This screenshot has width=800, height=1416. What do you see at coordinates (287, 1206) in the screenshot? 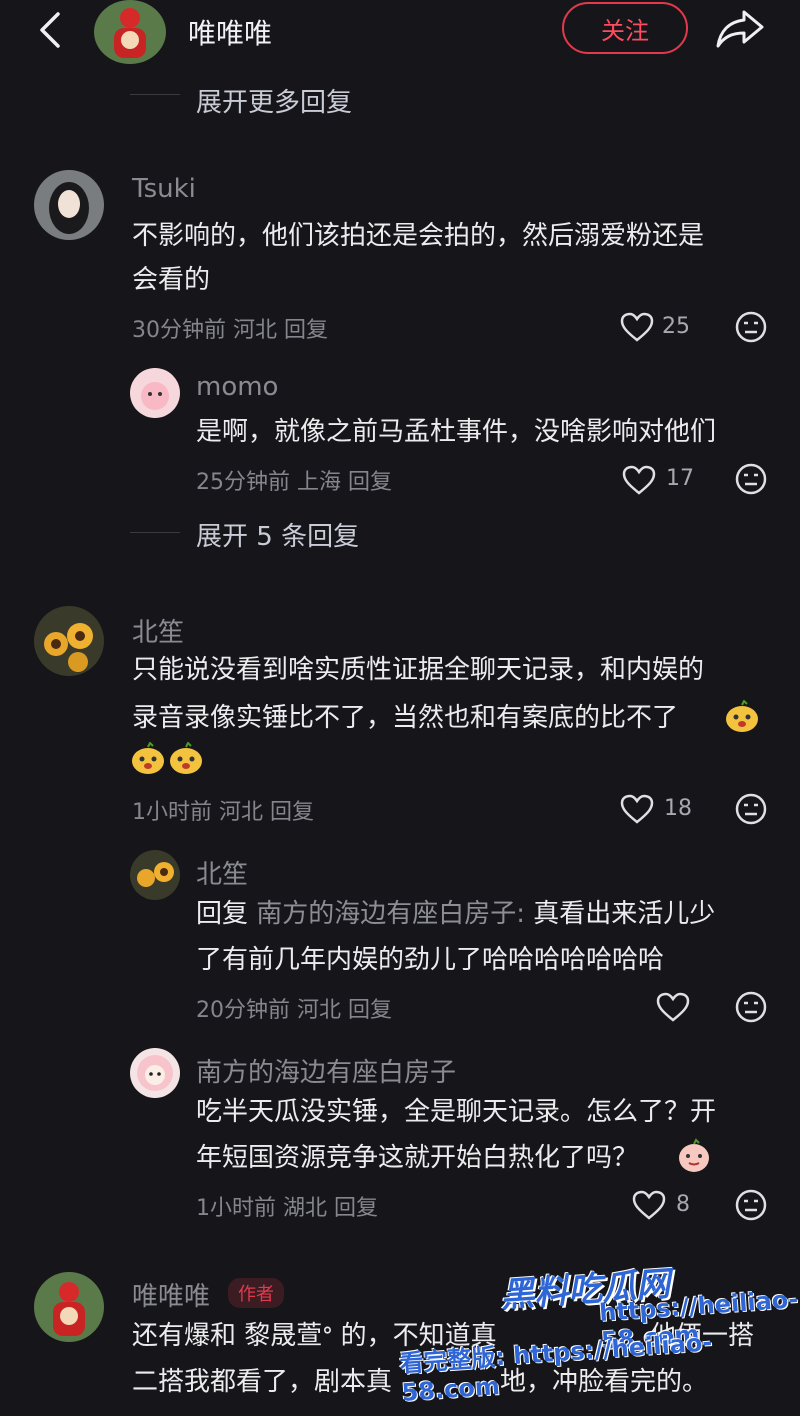
I see `comment-meta: 1小时前 湖北 回复` at bounding box center [287, 1206].